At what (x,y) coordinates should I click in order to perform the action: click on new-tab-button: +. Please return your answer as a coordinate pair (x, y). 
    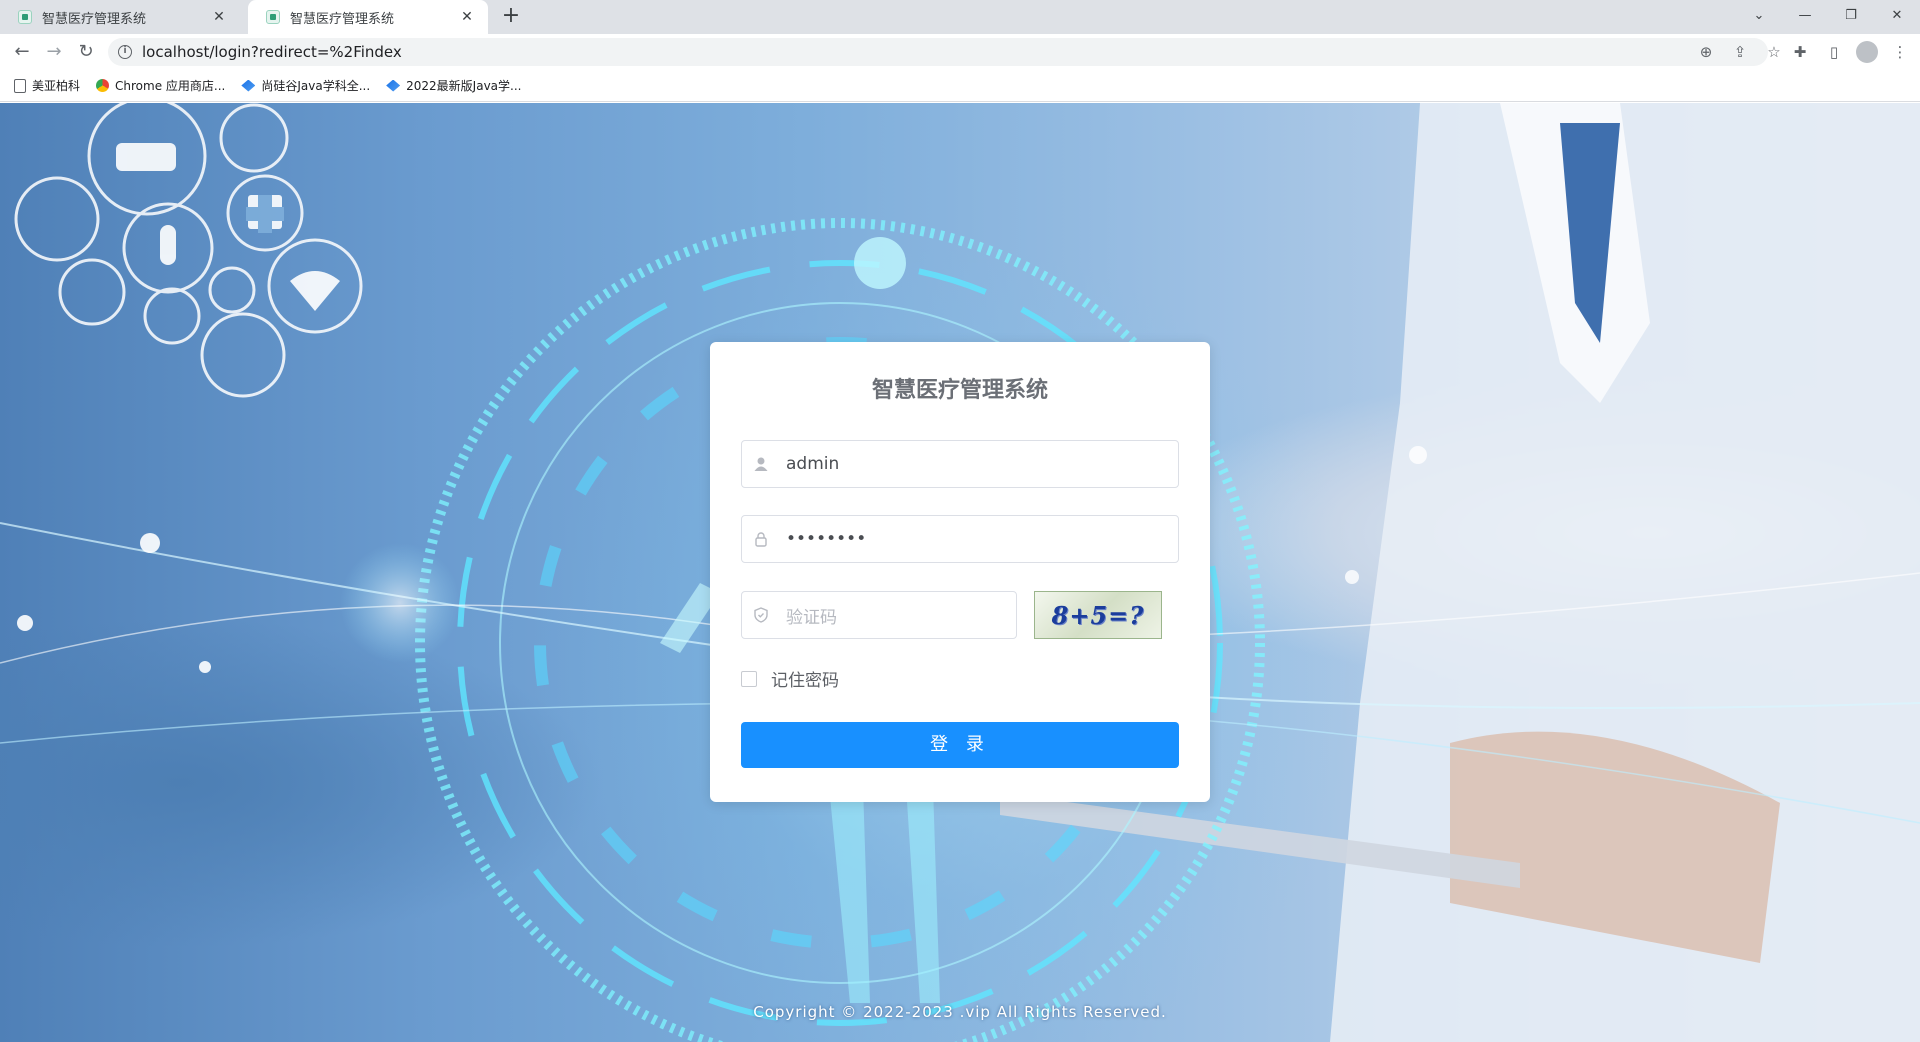
    Looking at the image, I should click on (511, 17).